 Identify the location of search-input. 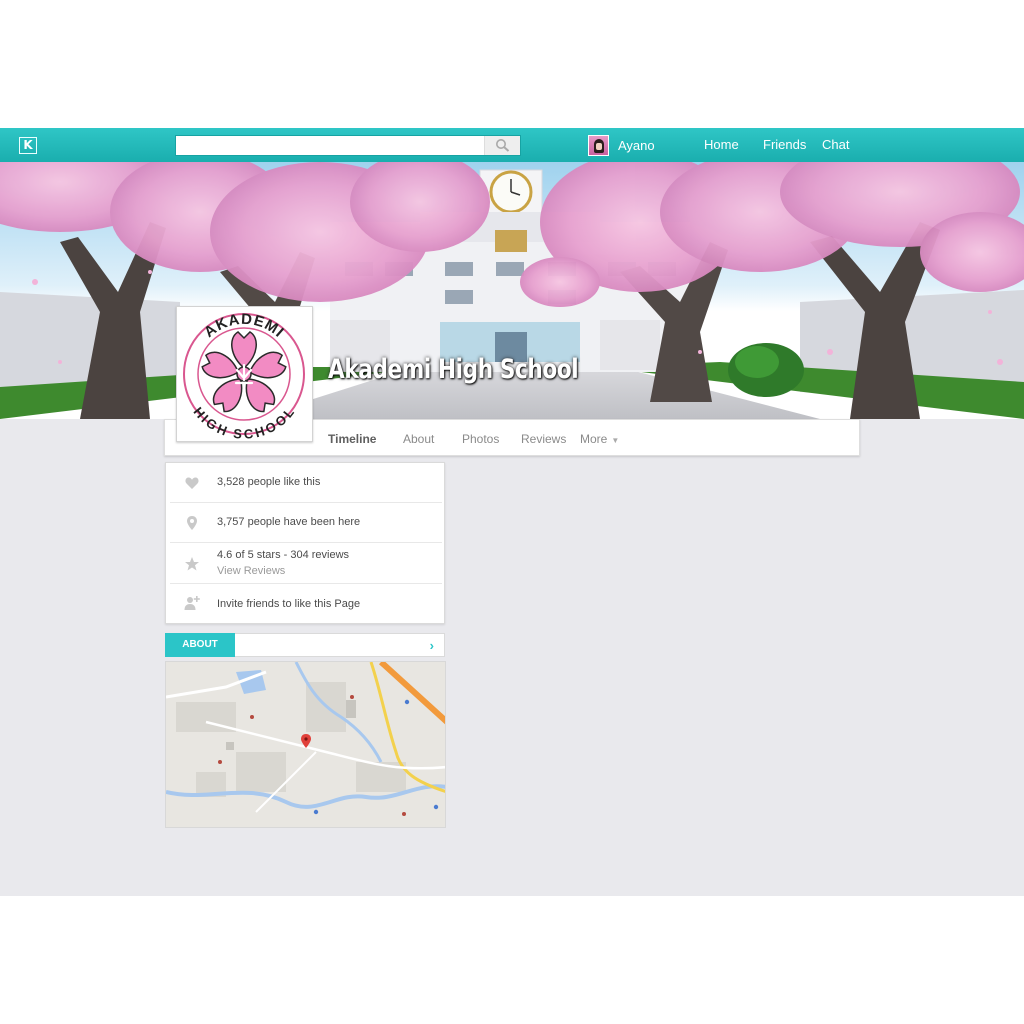
(330, 145).